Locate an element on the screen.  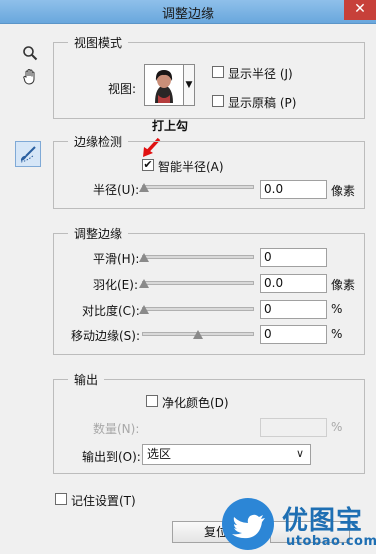
show-radius-label: 显示半径 (J) is located at coordinates (260, 74).